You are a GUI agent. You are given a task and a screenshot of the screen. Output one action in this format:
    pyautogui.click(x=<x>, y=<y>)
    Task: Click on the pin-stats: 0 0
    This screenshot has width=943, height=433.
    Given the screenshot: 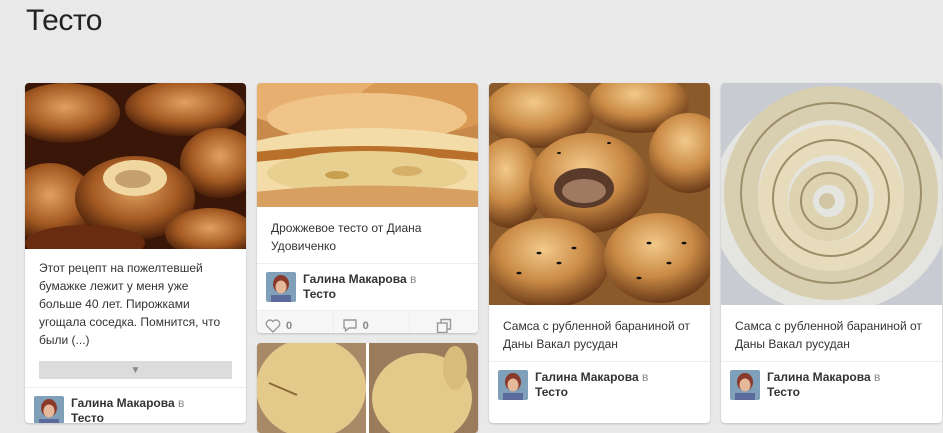 What is the action you would take?
    pyautogui.click(x=367, y=321)
    